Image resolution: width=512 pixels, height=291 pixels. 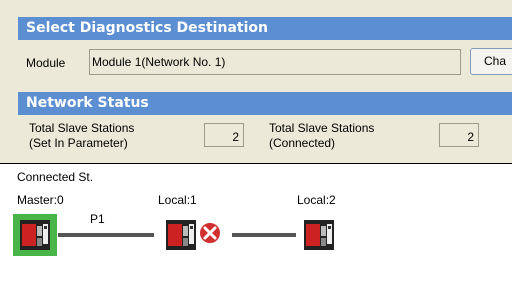 I want to click on select-destination-header: Select Diagnostics Destination, so click(x=265, y=28).